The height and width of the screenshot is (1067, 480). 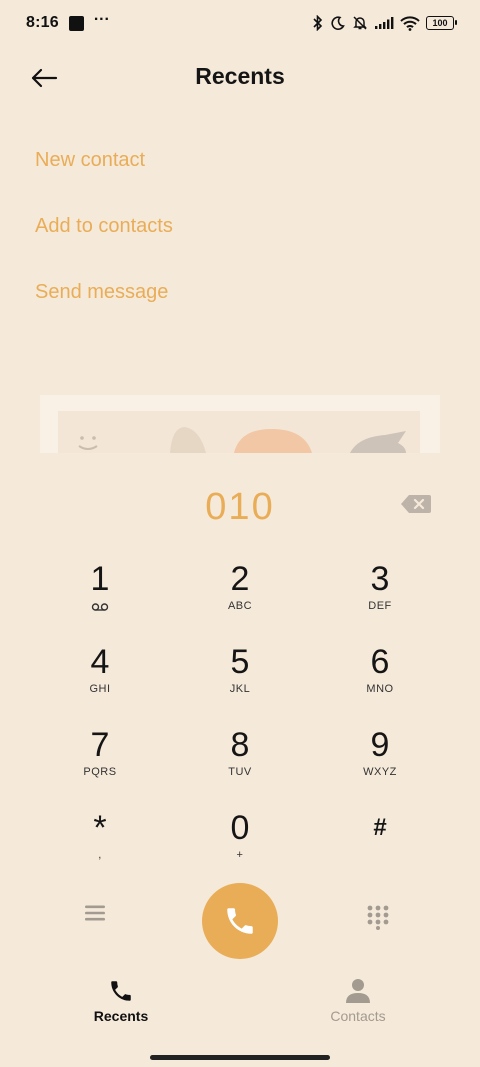 What do you see at coordinates (240, 23) in the screenshot?
I see `status-bar: 8:16 ··· 100` at bounding box center [240, 23].